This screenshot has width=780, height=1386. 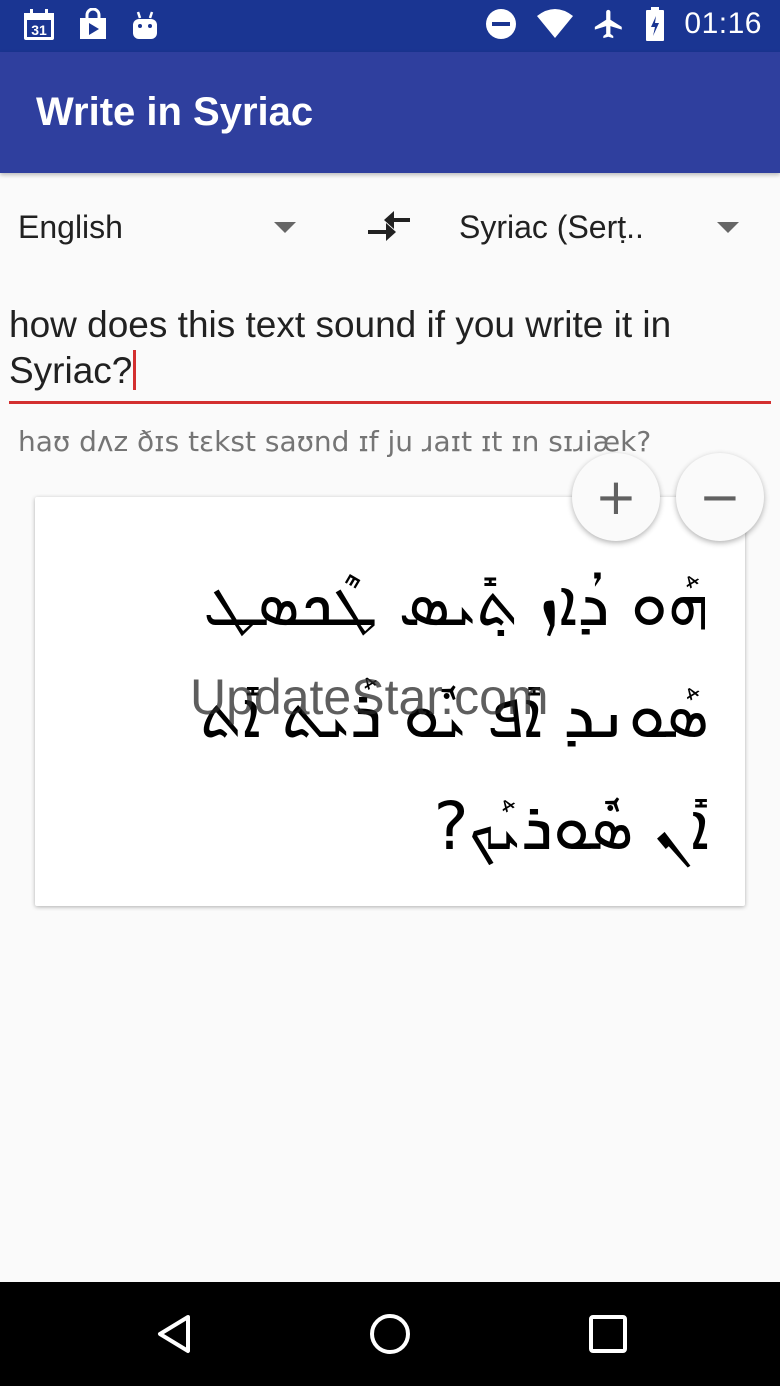 What do you see at coordinates (655, 24) in the screenshot?
I see `battery-icon` at bounding box center [655, 24].